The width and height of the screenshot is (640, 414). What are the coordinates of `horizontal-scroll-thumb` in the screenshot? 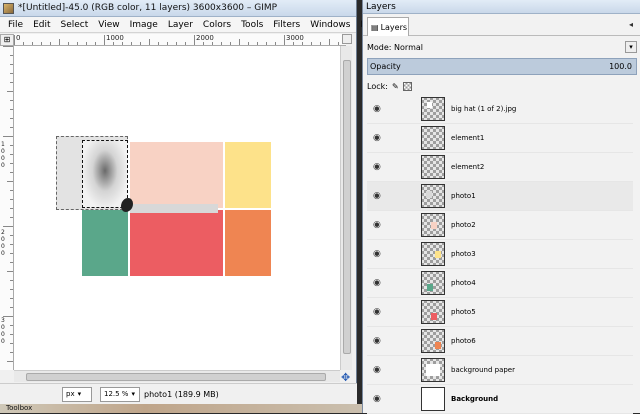 It's located at (176, 377).